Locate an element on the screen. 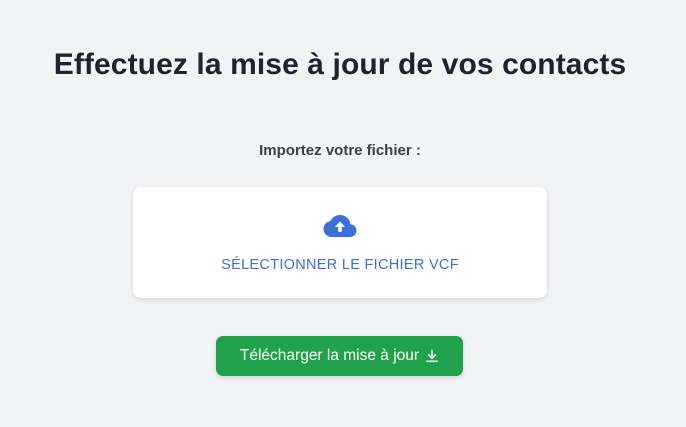 The image size is (686, 427). download-update-button: Télécharger la mise à jour is located at coordinates (339, 356).